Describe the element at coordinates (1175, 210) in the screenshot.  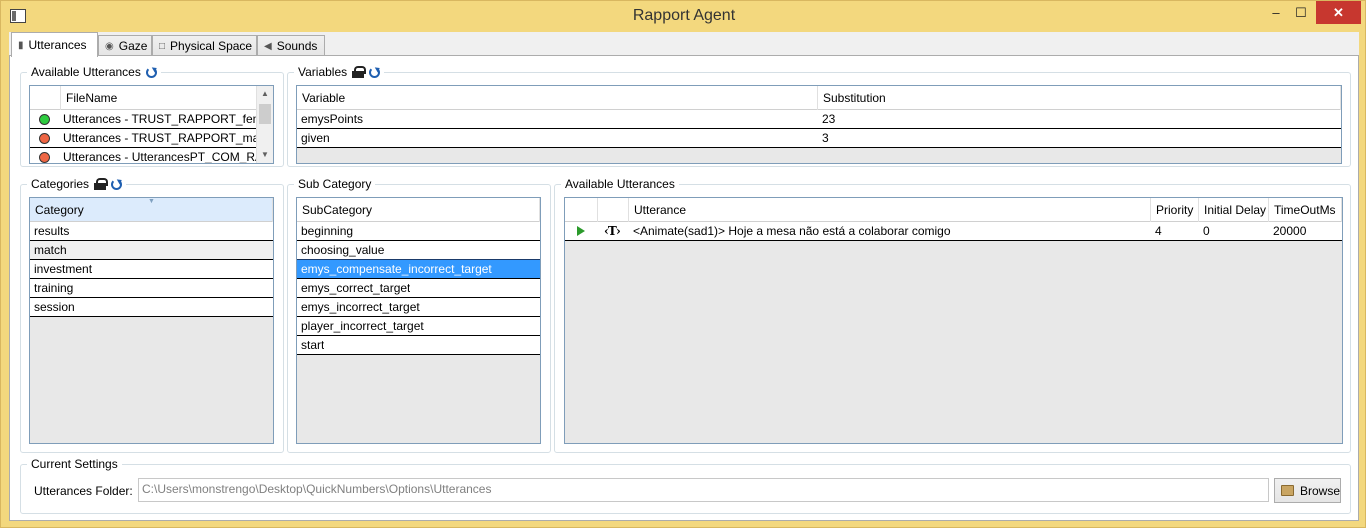
I see `priority-column-header: Priority` at that location.